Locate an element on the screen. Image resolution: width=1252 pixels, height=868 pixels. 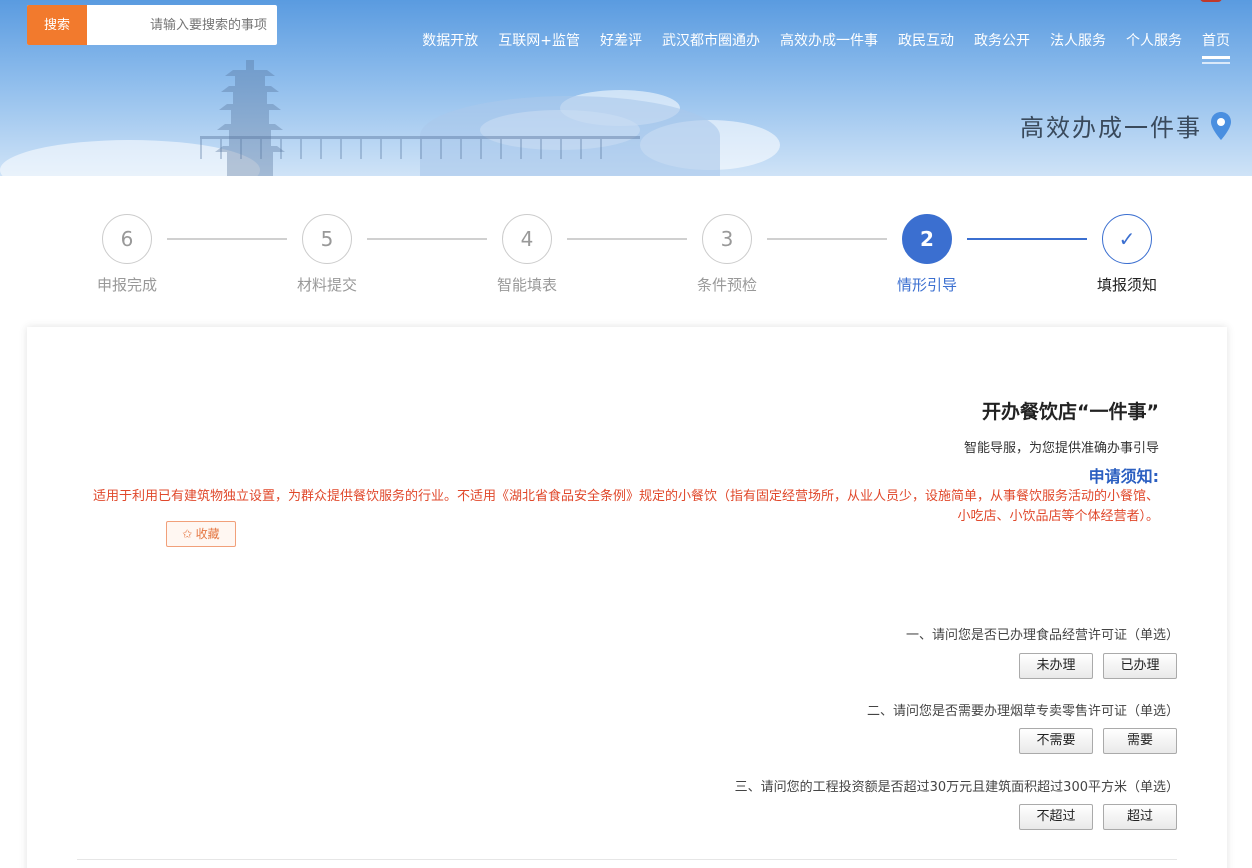
collect-button: ✩ 收藏 is located at coordinates (201, 534).